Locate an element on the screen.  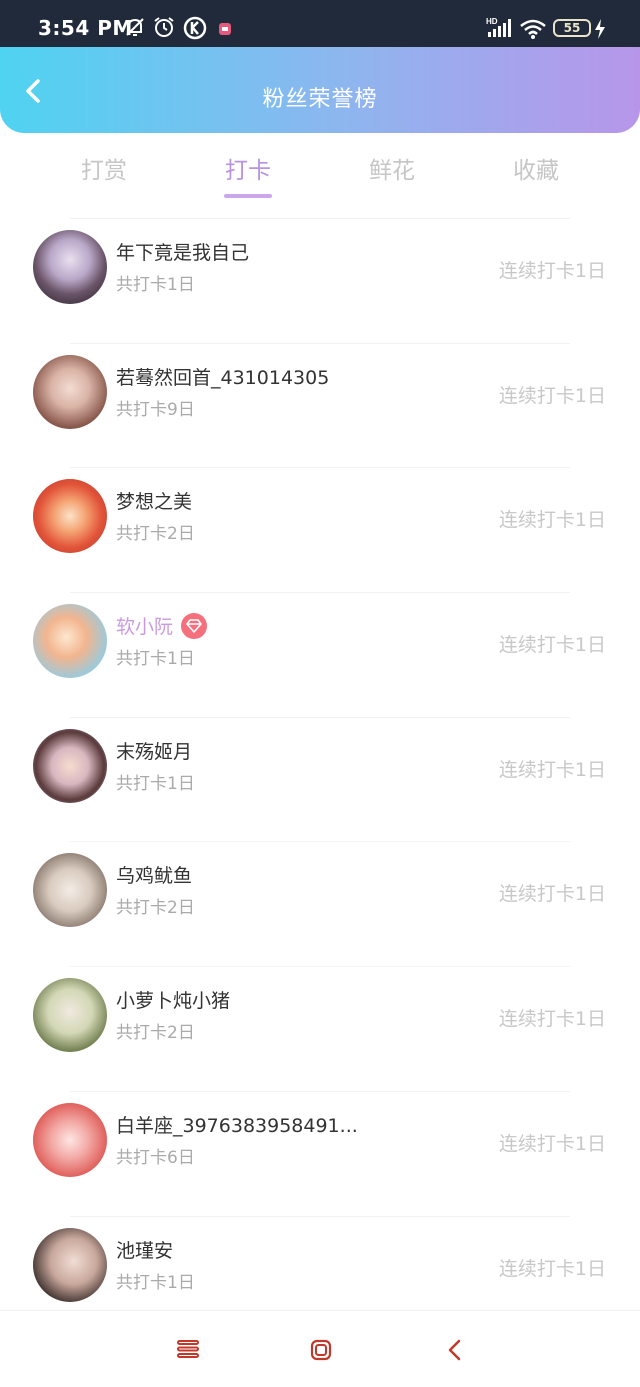
k-icon is located at coordinates (195, 30).